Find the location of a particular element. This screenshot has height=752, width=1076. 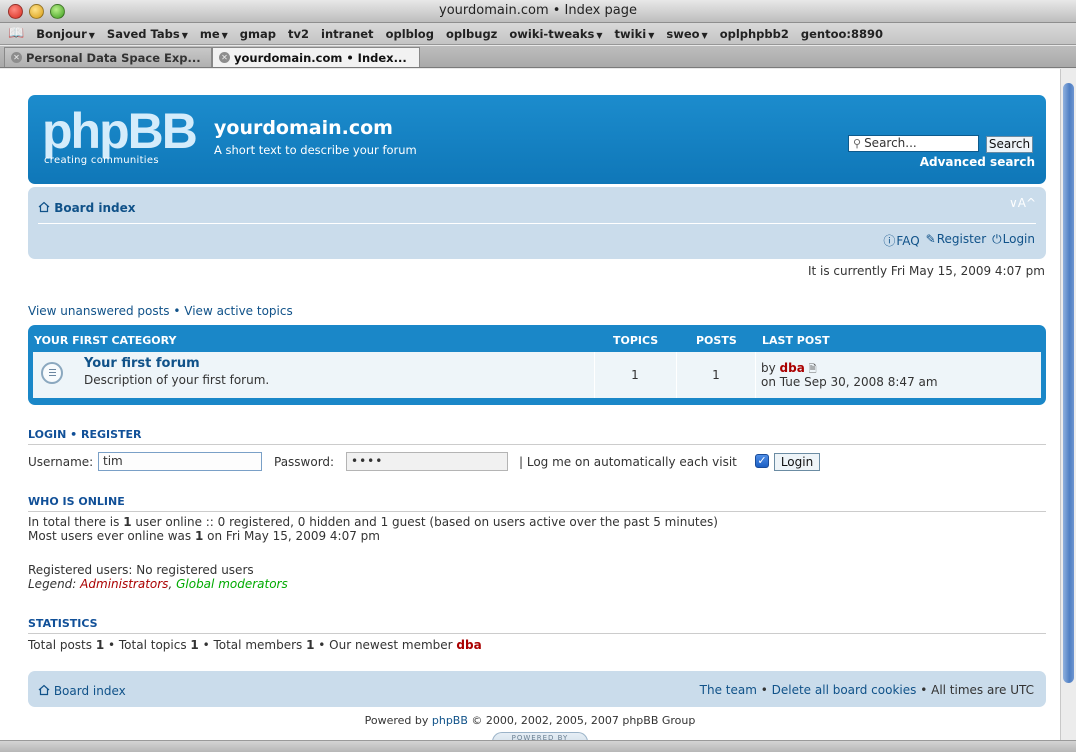

logo-tagline: creating communities is located at coordinates (101, 160).